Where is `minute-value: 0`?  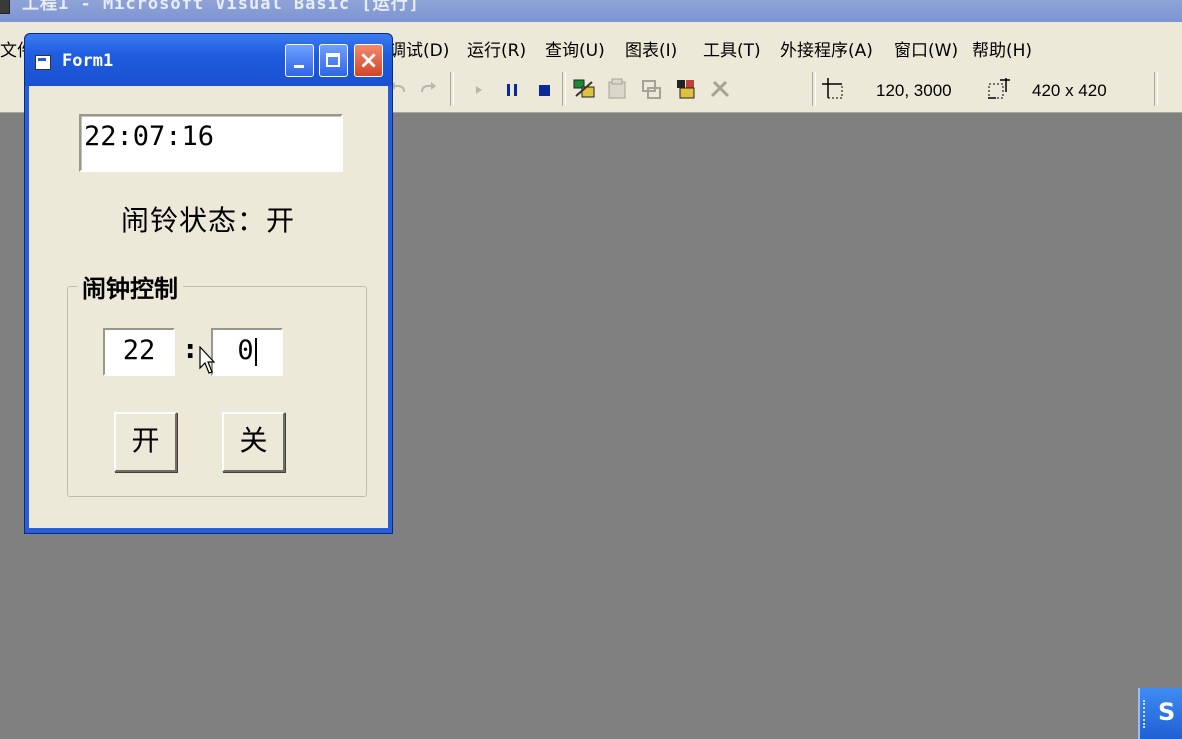
minute-value: 0 is located at coordinates (245, 350).